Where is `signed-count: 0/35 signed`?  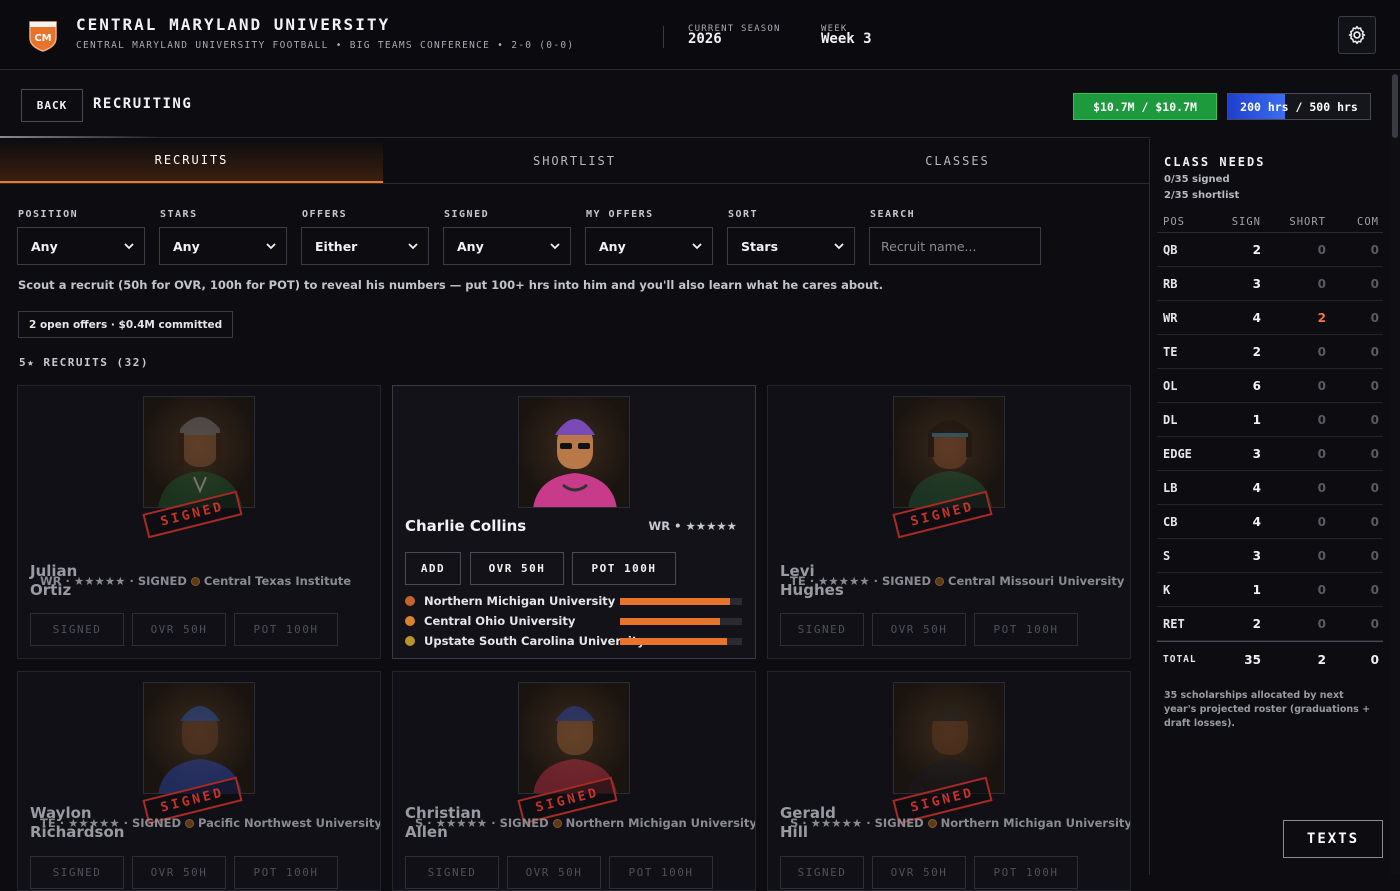 signed-count: 0/35 signed is located at coordinates (1197, 179).